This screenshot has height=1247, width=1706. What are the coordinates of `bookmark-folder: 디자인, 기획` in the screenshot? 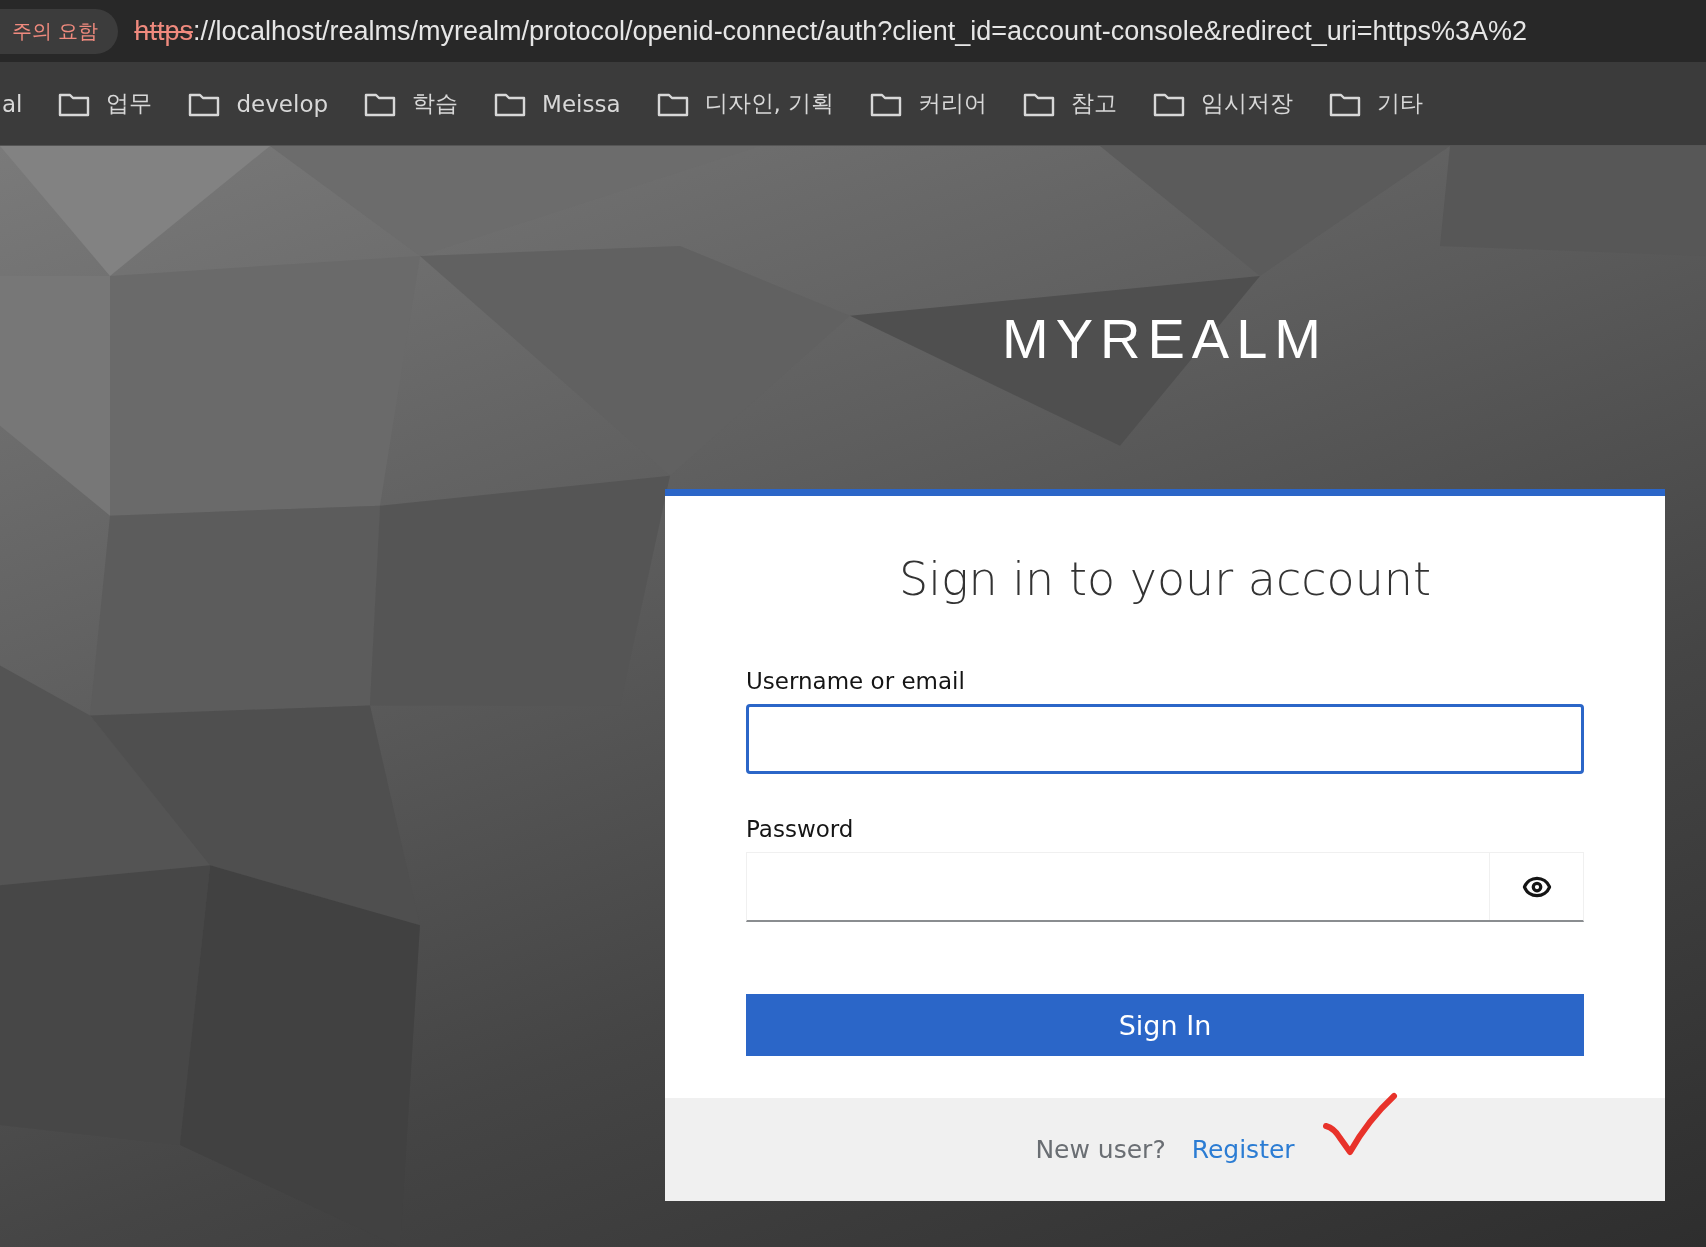 It's located at (769, 103).